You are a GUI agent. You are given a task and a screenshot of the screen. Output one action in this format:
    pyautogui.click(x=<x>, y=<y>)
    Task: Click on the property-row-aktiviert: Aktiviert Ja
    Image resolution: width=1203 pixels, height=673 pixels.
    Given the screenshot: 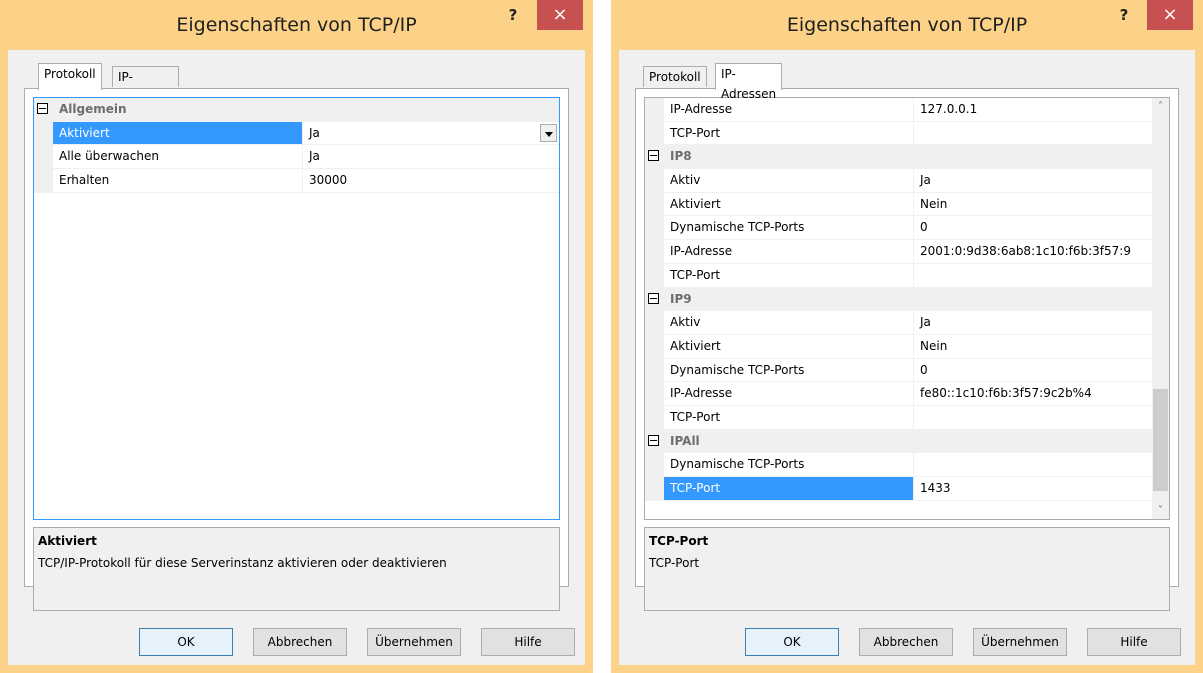 What is the action you would take?
    pyautogui.click(x=296, y=133)
    